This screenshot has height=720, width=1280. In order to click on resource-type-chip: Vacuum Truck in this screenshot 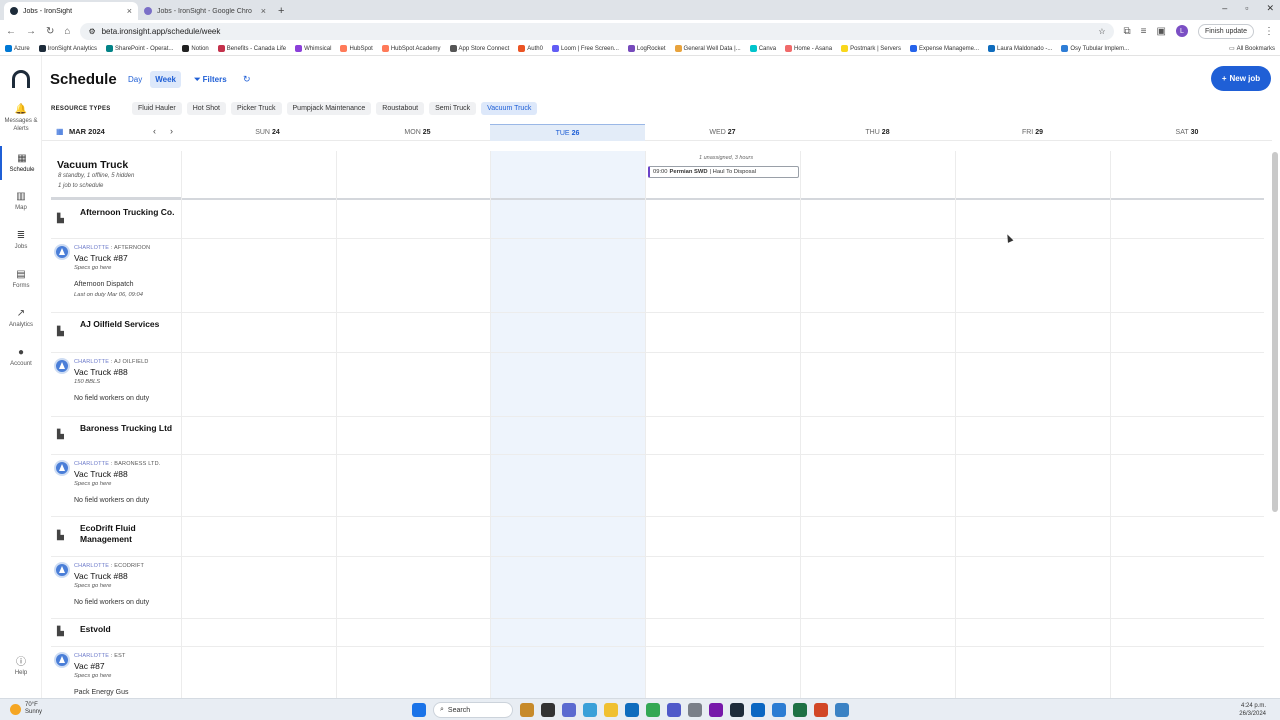, I will do `click(509, 108)`.